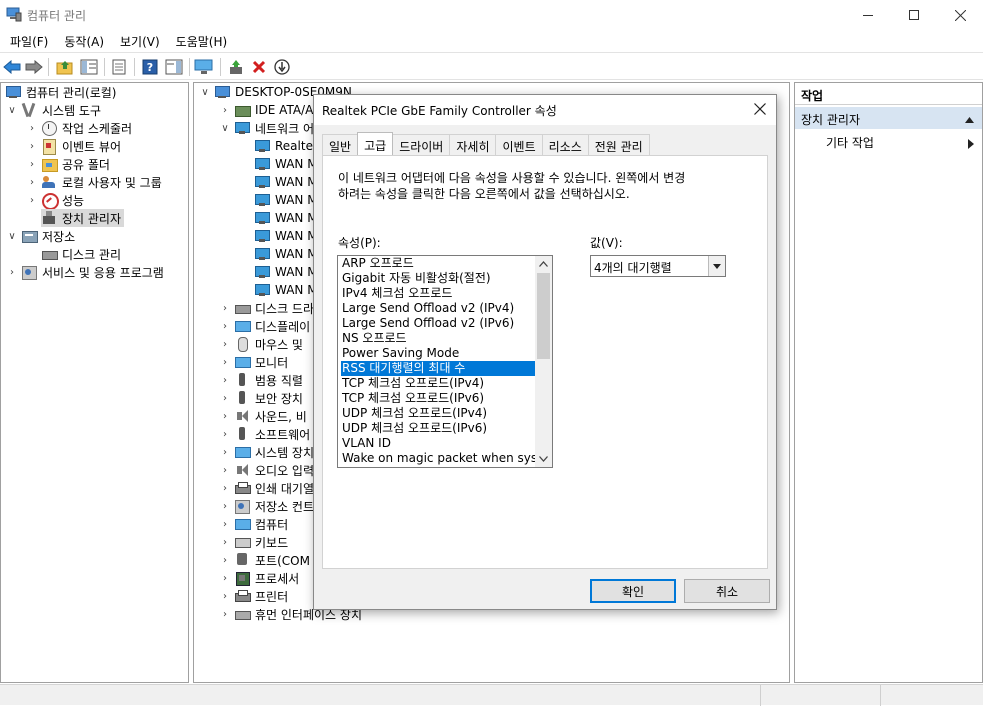 This screenshot has height=706, width=983. What do you see at coordinates (260, 398) in the screenshot?
I see `device-category: › 보안 장치` at bounding box center [260, 398].